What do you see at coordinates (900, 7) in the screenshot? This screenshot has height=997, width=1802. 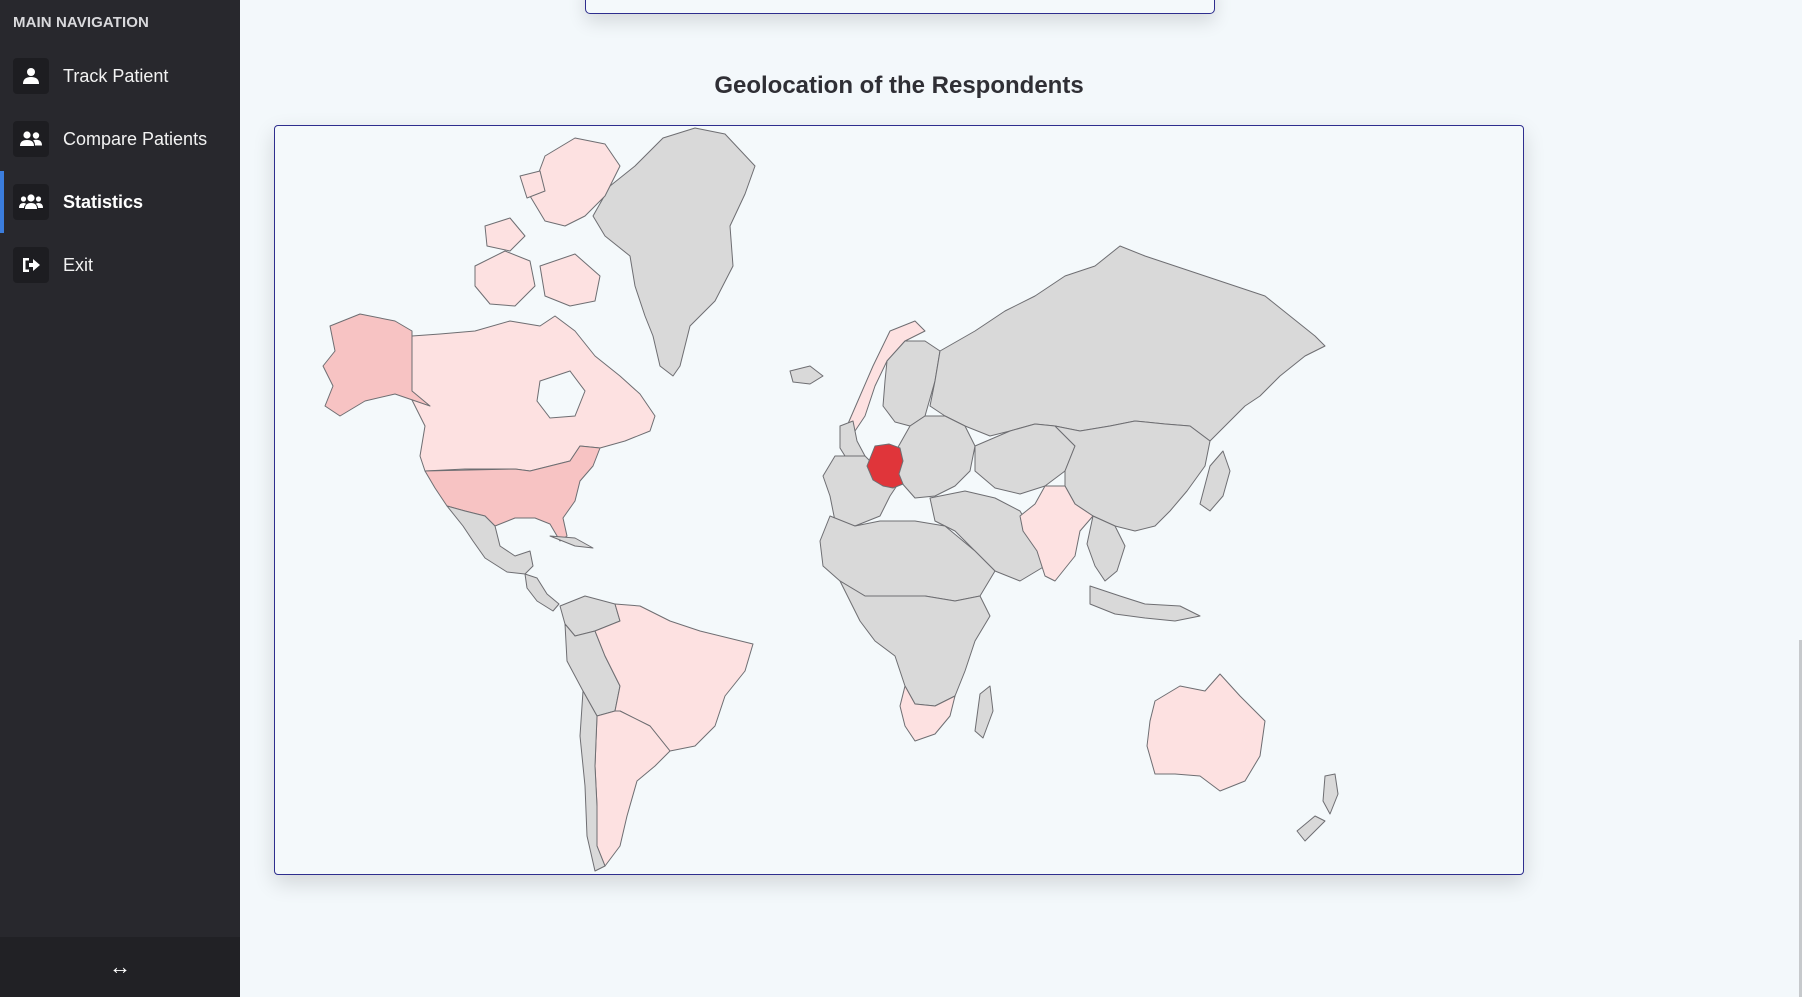 I see `previous-chart-card` at bounding box center [900, 7].